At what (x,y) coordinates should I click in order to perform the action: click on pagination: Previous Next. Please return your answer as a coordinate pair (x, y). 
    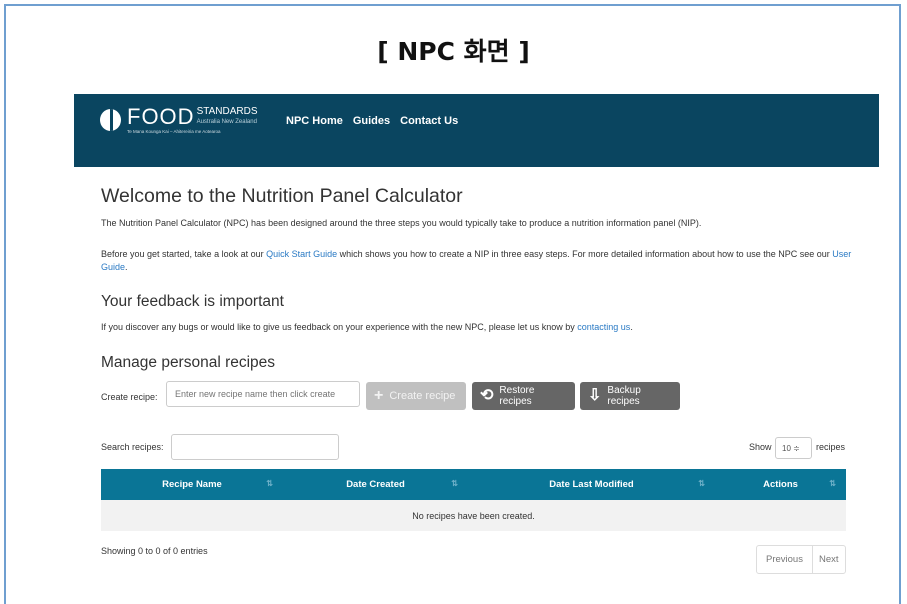
    Looking at the image, I should click on (801, 559).